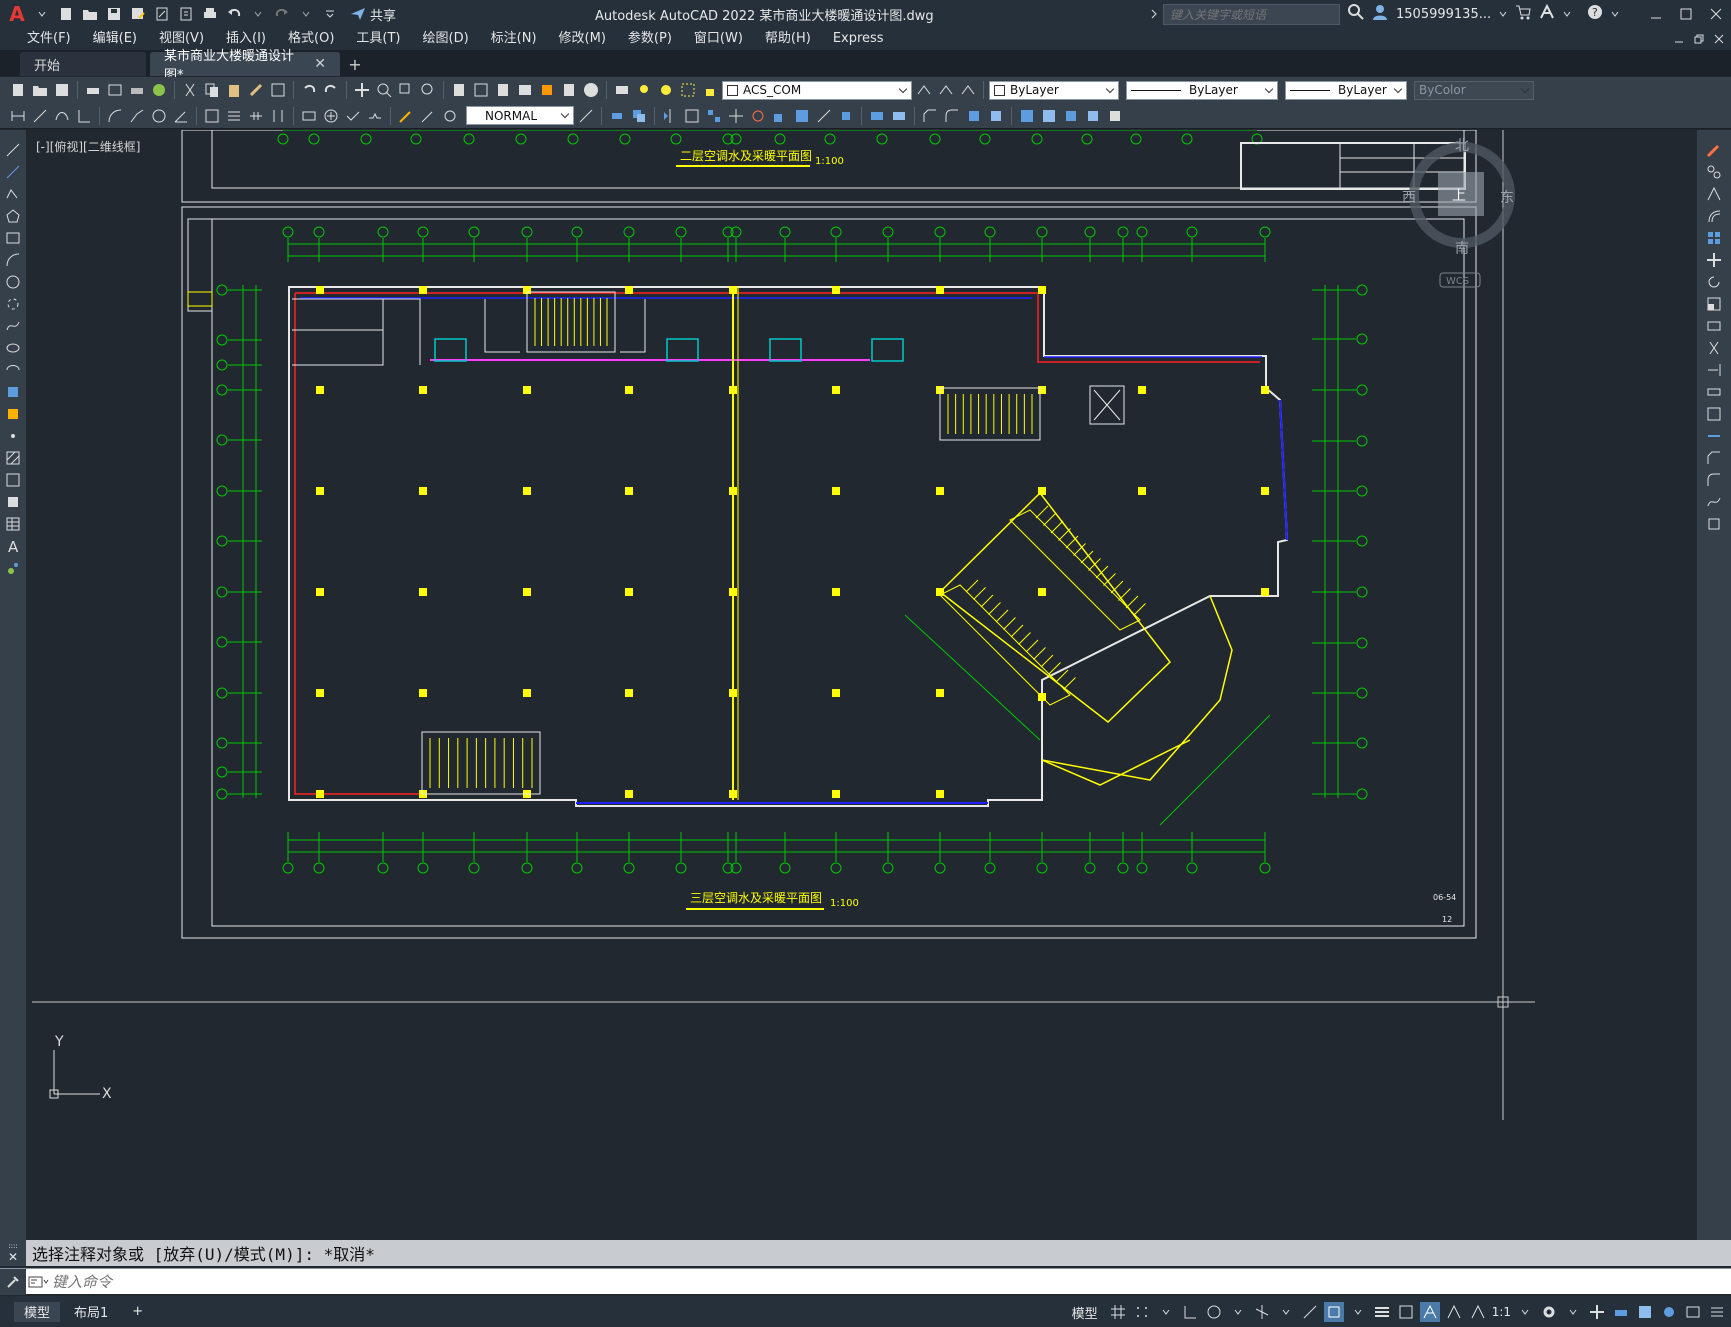  I want to click on scale-dropdown-icon, so click(1525, 1312).